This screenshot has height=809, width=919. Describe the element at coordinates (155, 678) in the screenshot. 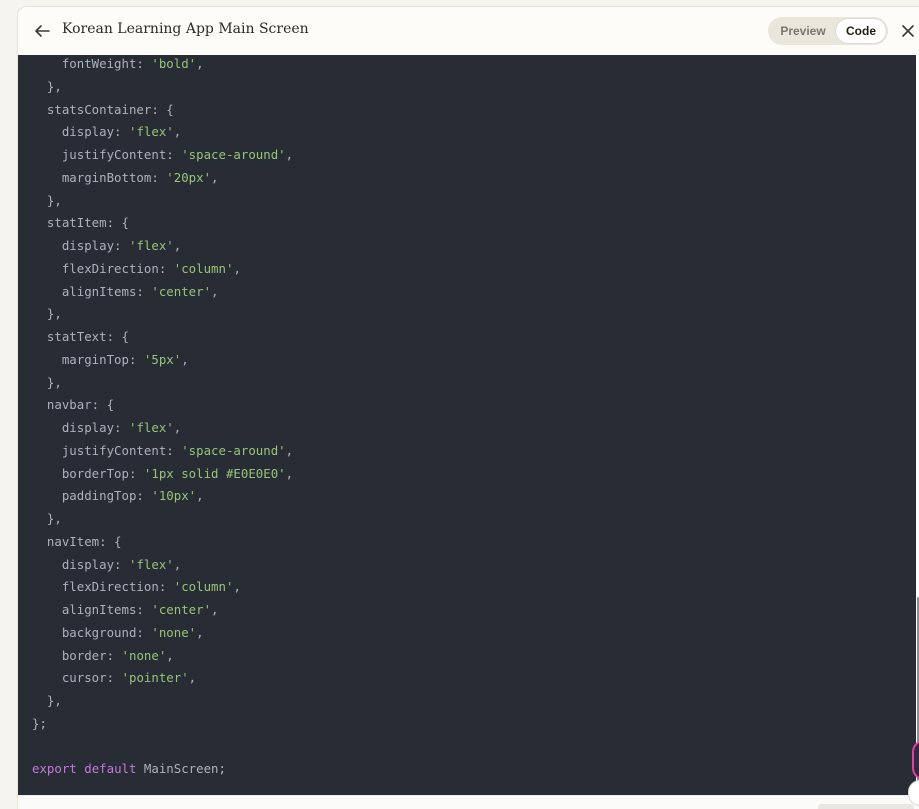

I see `code-string: 'pointer'` at that location.